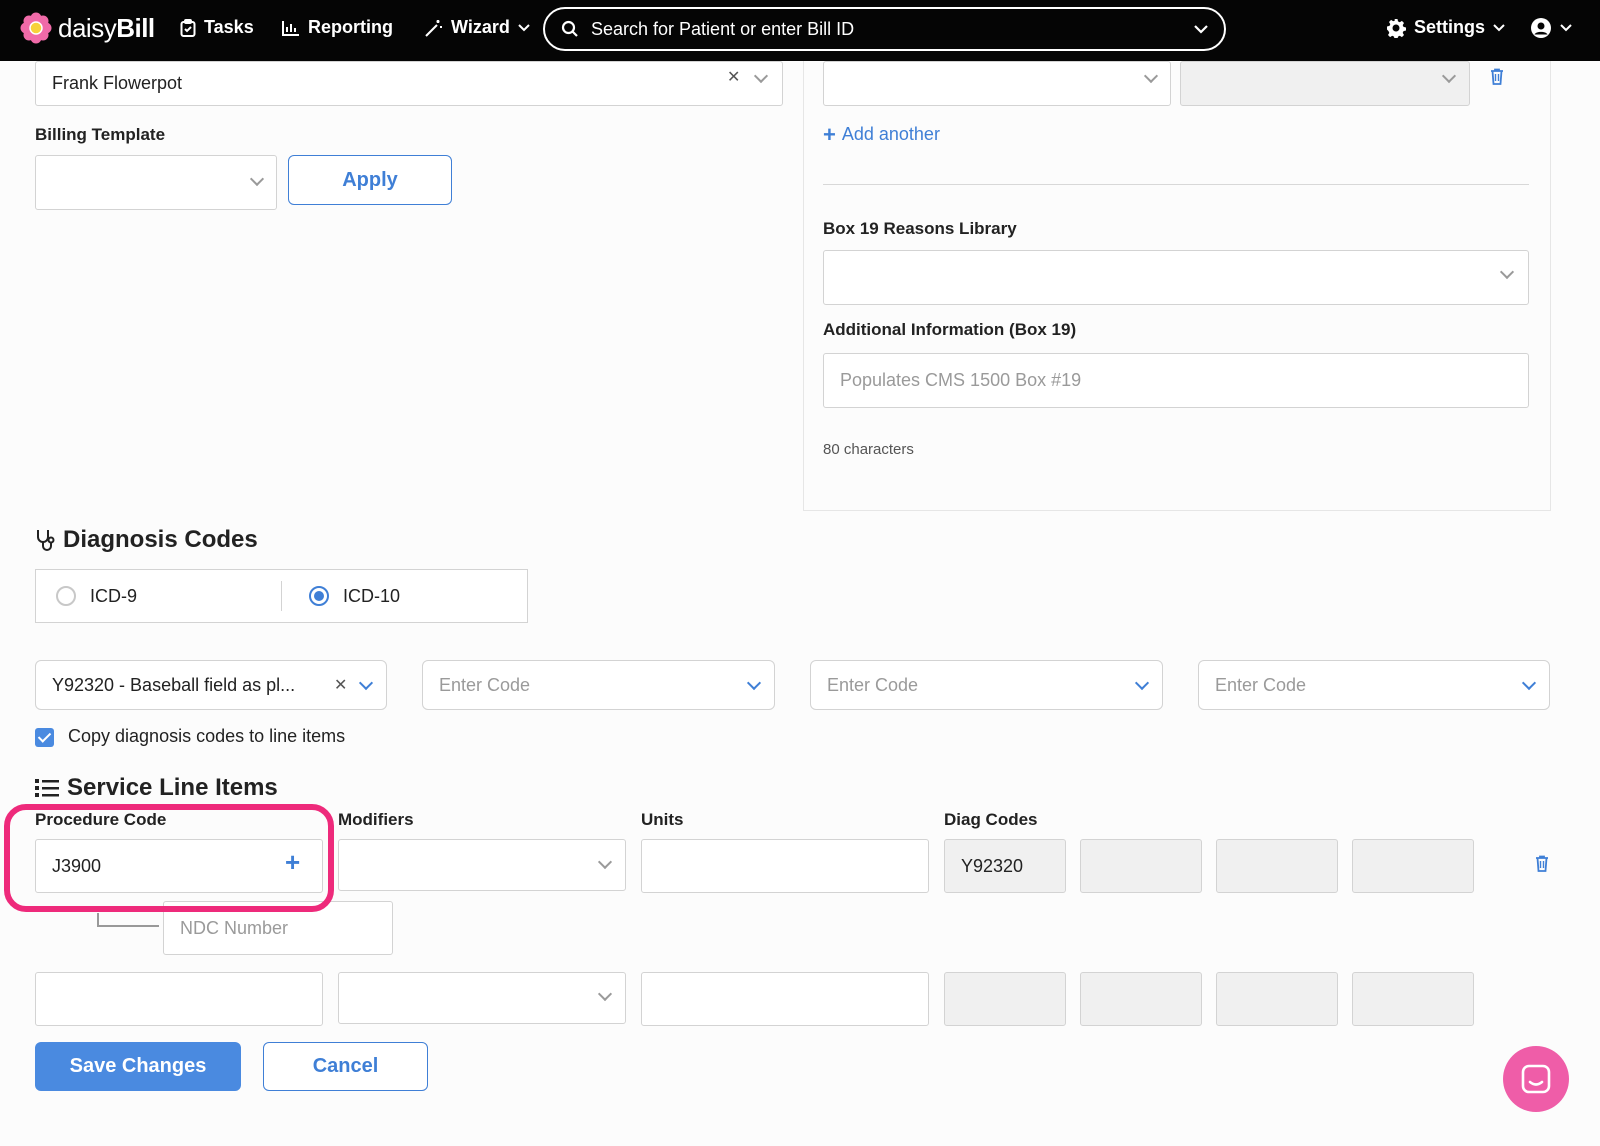  Describe the element at coordinates (188, 27) in the screenshot. I see `clipboard-check-icon` at that location.